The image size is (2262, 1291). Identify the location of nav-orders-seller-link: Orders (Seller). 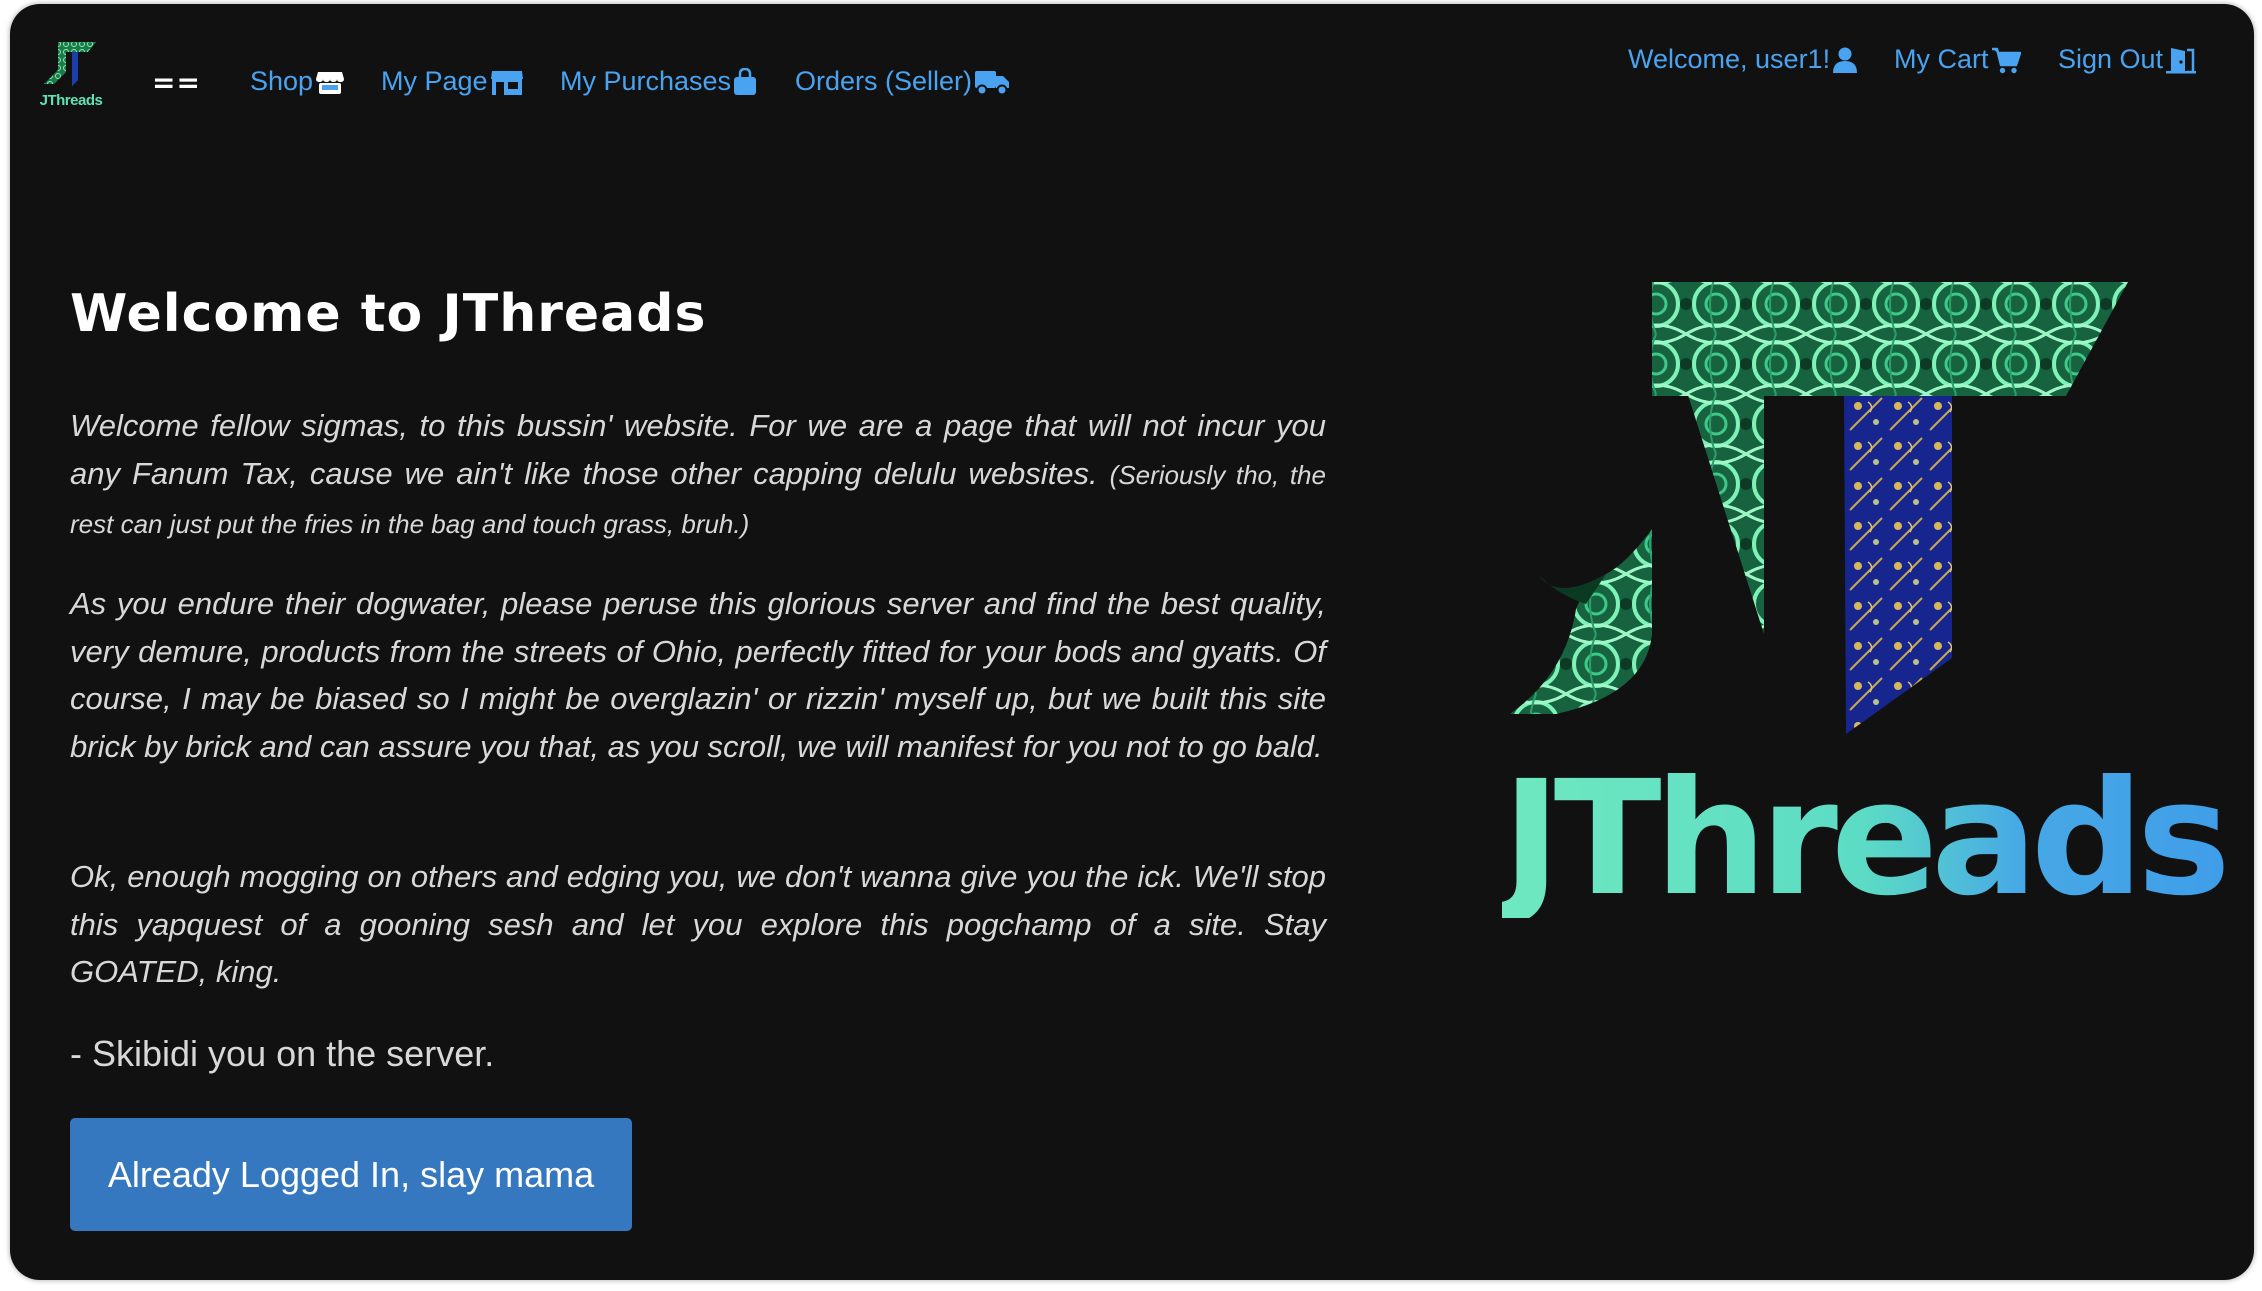
(902, 81).